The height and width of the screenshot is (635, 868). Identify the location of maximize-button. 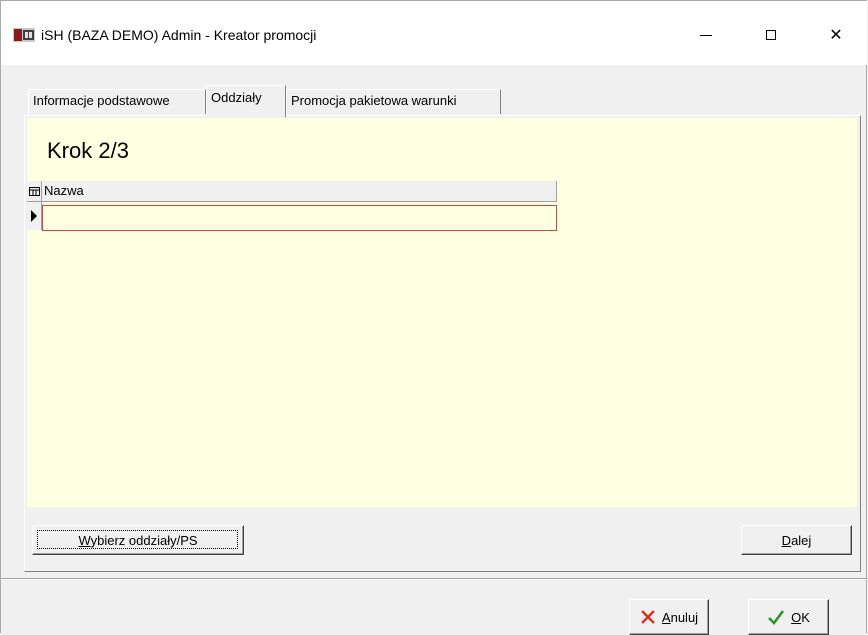
(771, 35).